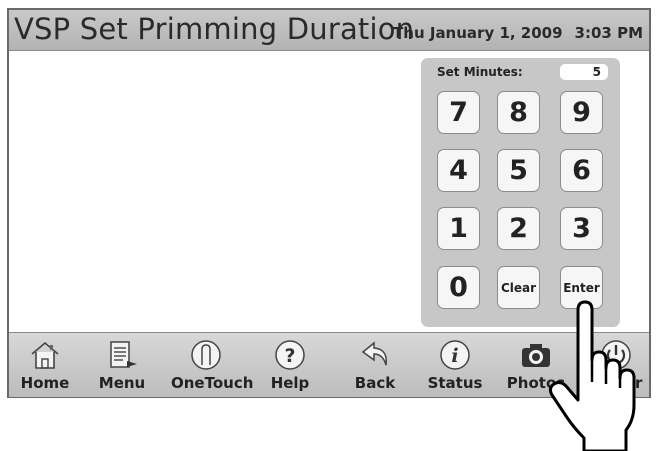 This screenshot has width=656, height=451. What do you see at coordinates (518, 112) in the screenshot?
I see `key-8: 8` at bounding box center [518, 112].